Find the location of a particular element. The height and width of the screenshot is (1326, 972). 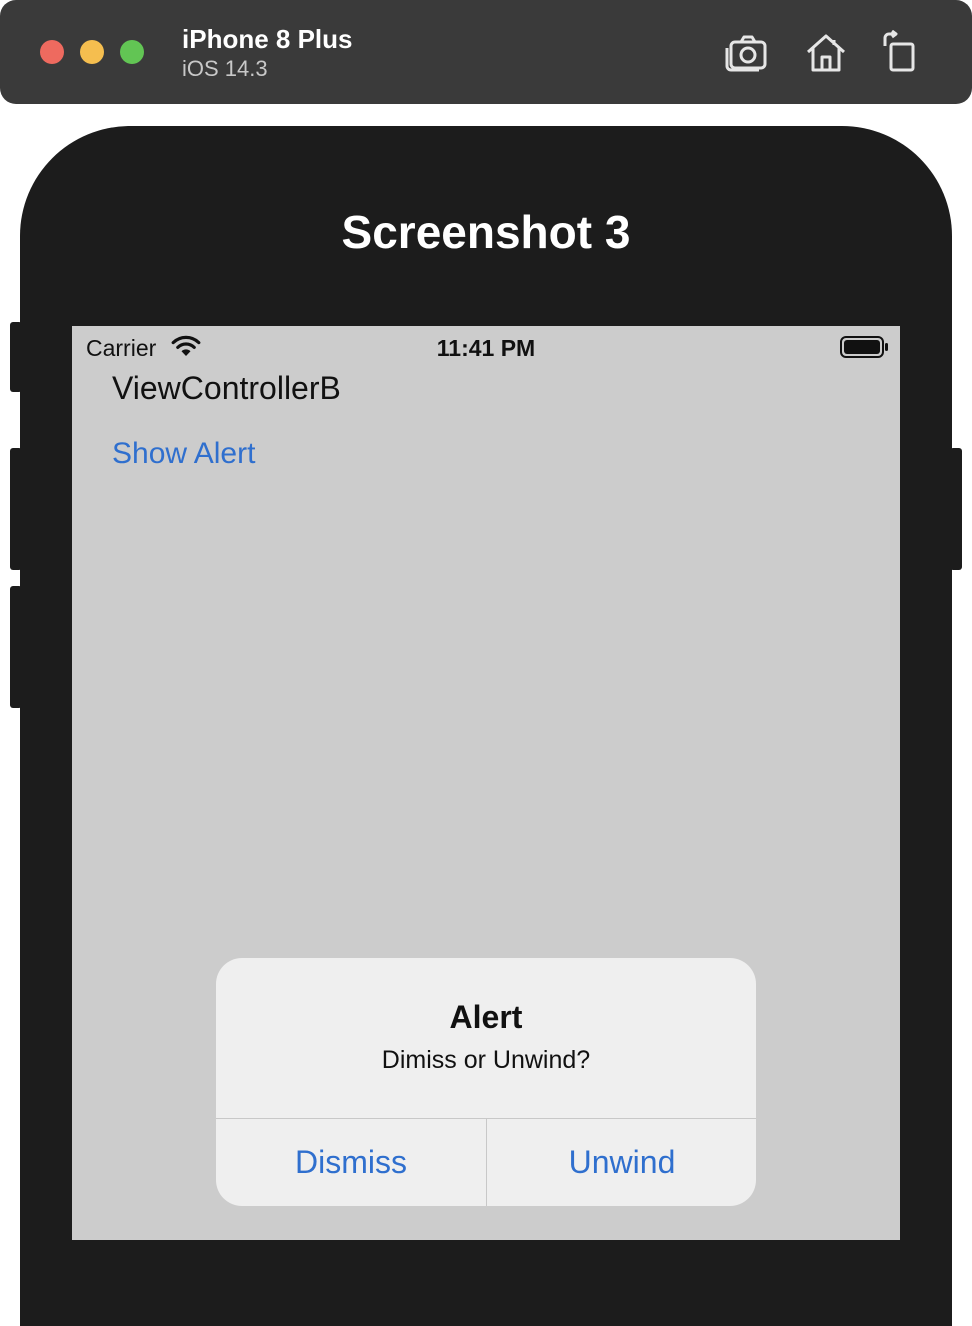

alert-title: Alert is located at coordinates (486, 1017).